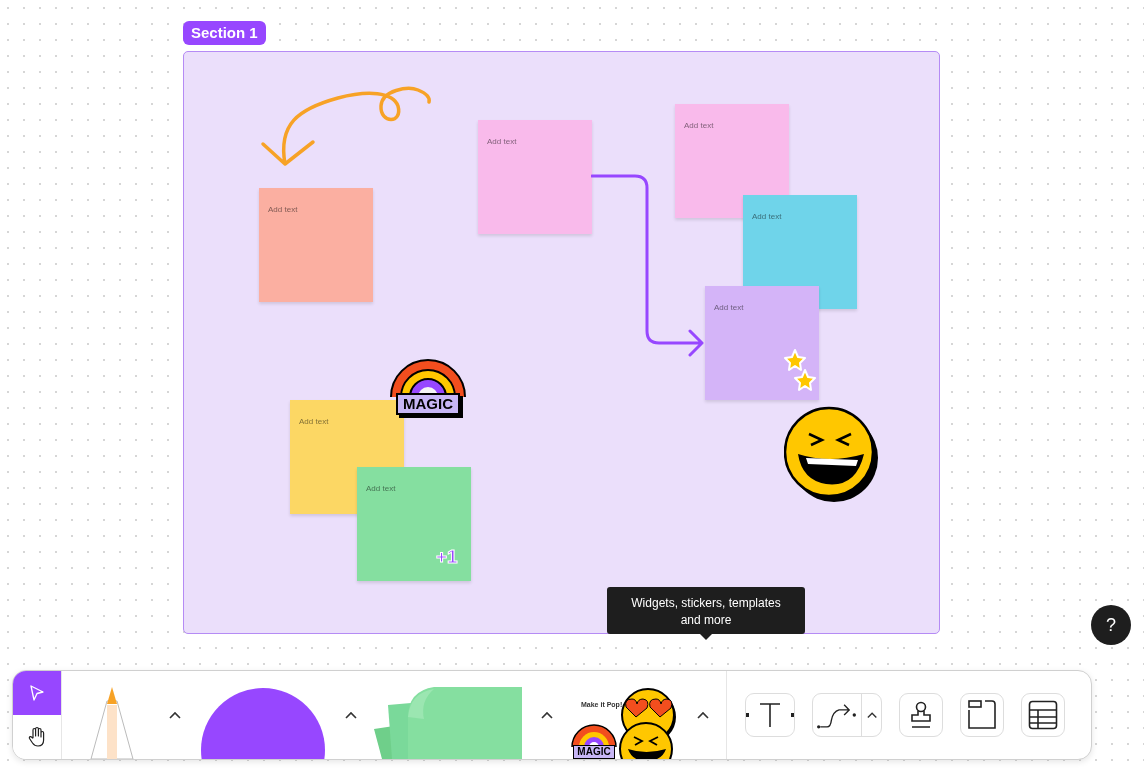 This screenshot has width=1144, height=772. I want to click on cursor-icon, so click(37, 693).